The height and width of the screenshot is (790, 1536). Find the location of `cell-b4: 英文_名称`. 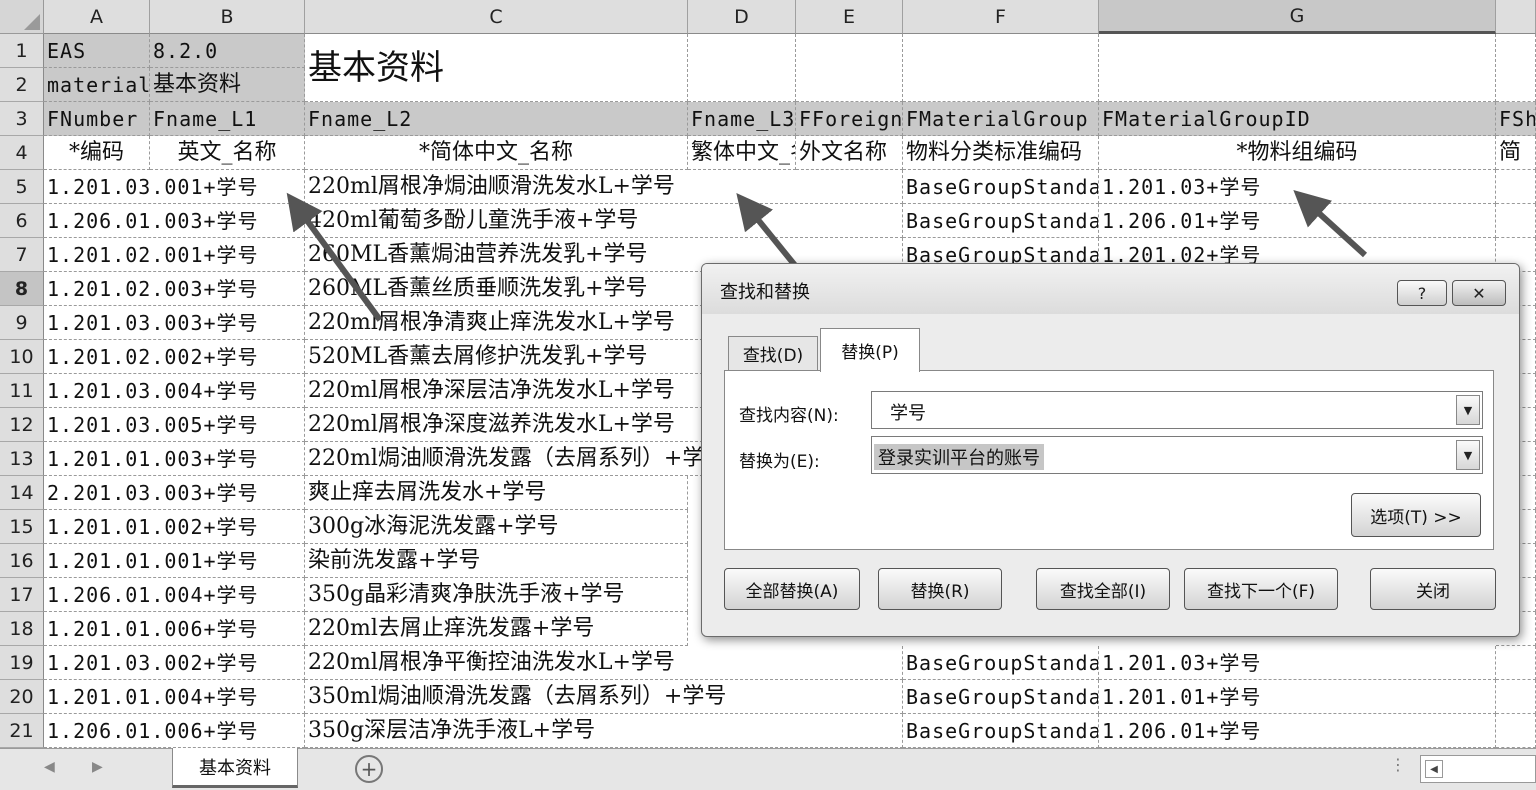

cell-b4: 英文_名称 is located at coordinates (227, 153).